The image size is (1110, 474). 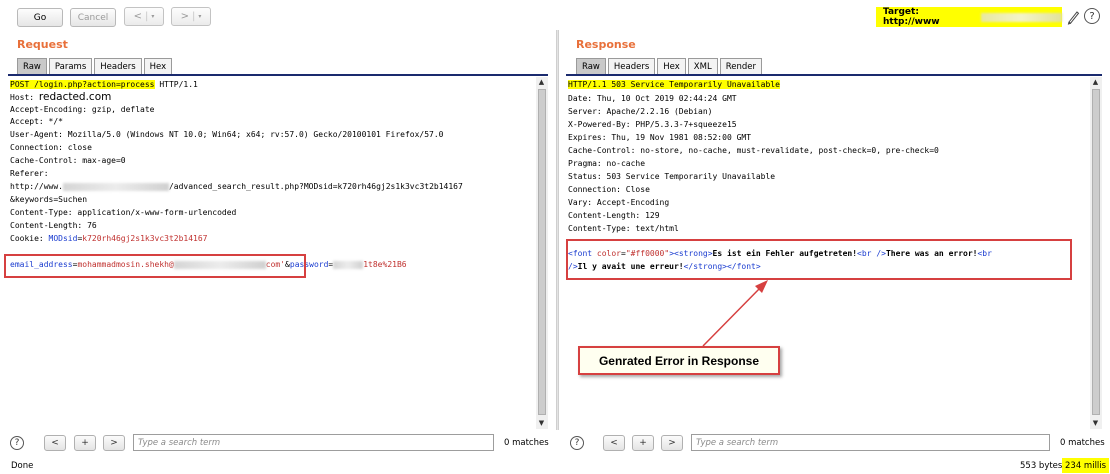 What do you see at coordinates (652, 124) in the screenshot?
I see `response-header: X-Powered-By: PHP/5.3.3-7+squeeze15` at bounding box center [652, 124].